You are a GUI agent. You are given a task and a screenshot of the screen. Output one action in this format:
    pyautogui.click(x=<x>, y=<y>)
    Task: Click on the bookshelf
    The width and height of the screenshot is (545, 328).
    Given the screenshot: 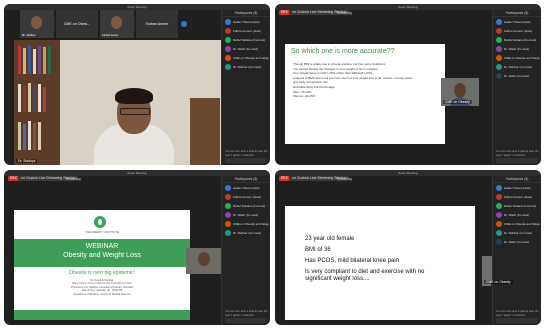 What is the action you would take?
    pyautogui.click(x=37, y=102)
    